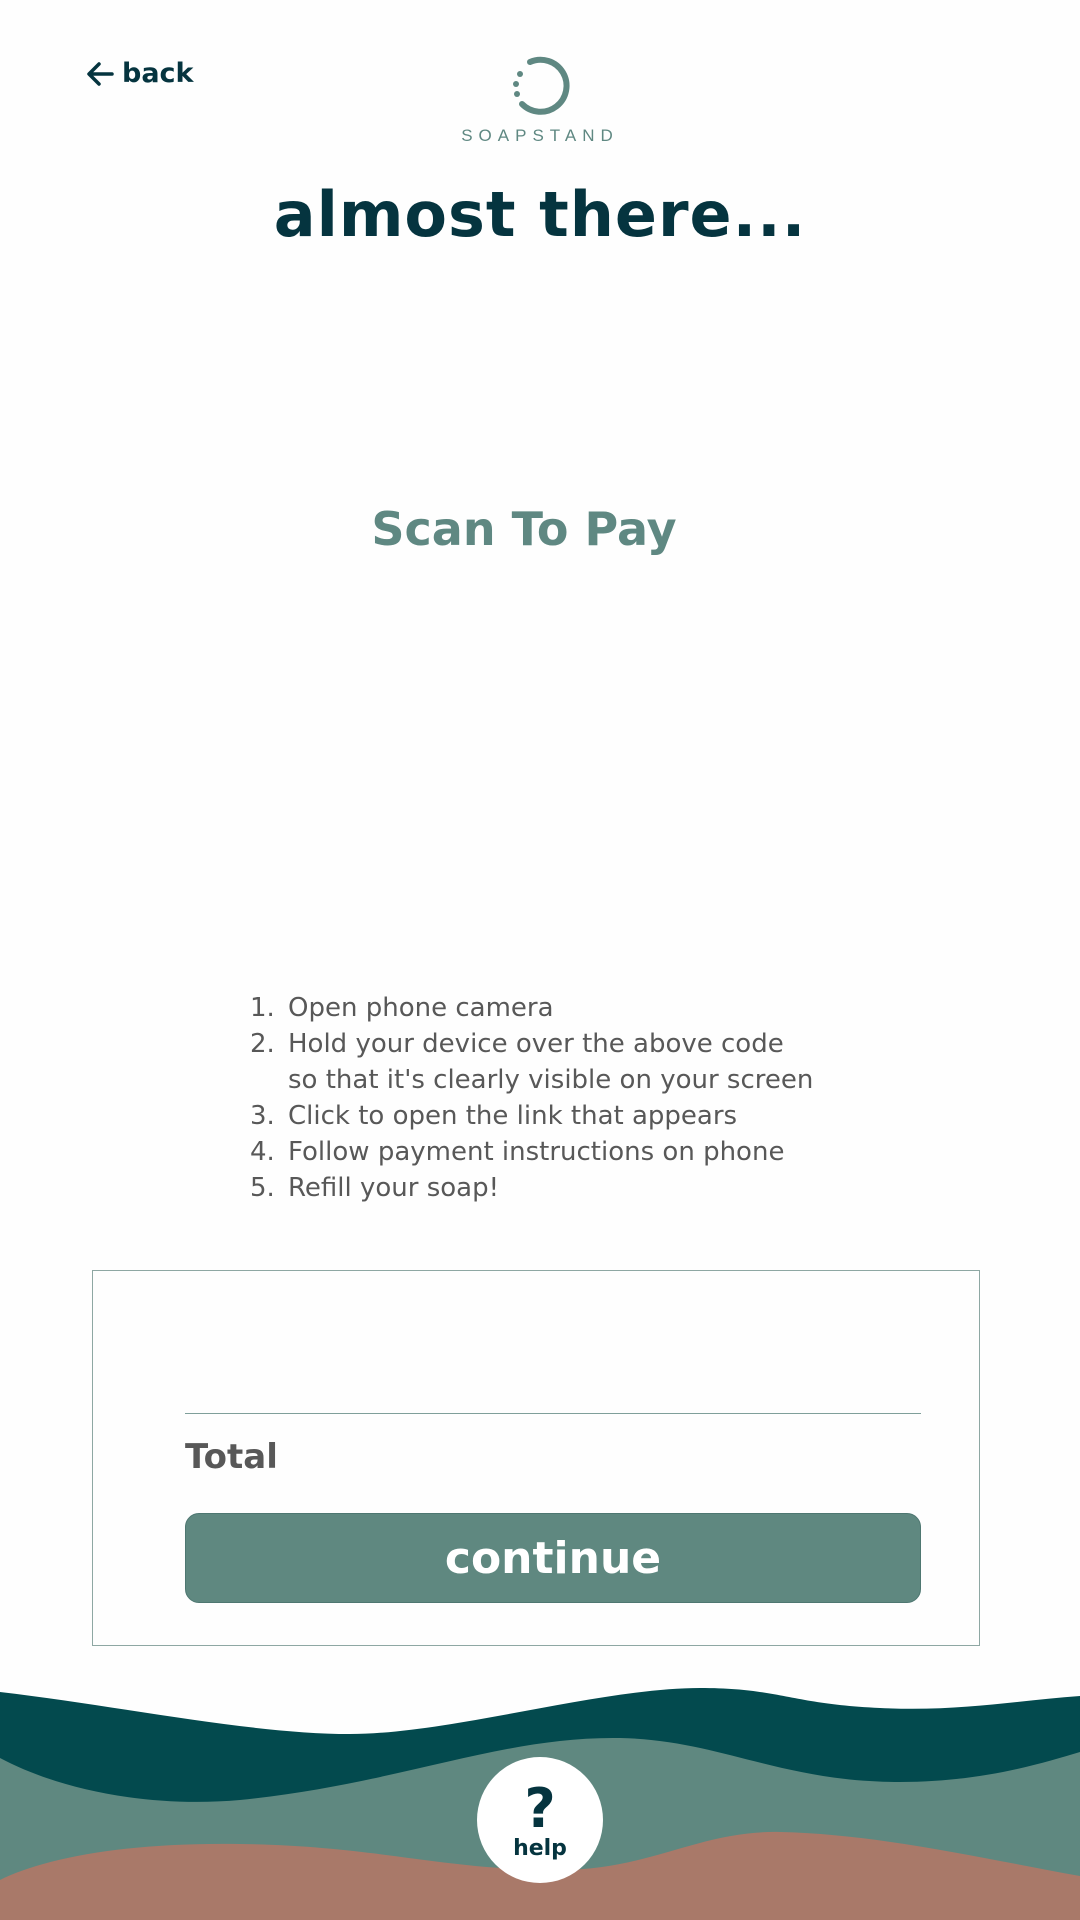 This screenshot has width=1080, height=1920. I want to click on step-number: 3., so click(262, 1116).